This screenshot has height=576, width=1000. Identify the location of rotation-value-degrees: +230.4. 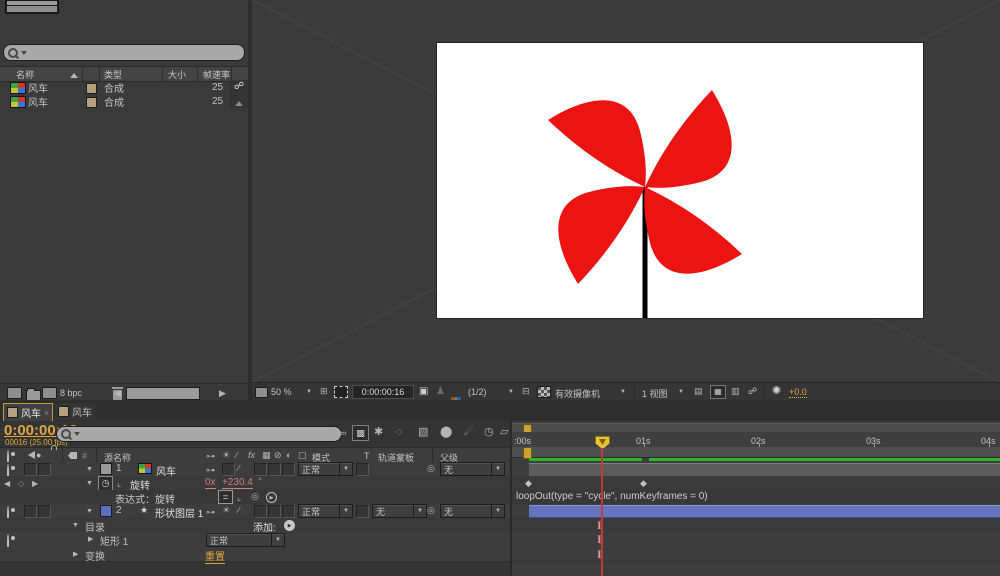
(237, 483).